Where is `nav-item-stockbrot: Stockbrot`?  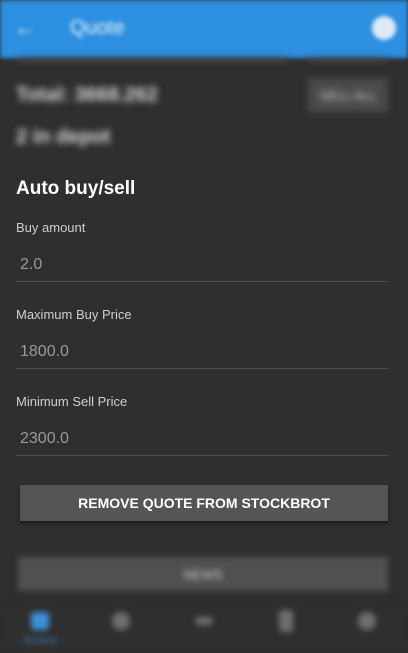
nav-item-stockbrot: Stockbrot is located at coordinates (40, 628).